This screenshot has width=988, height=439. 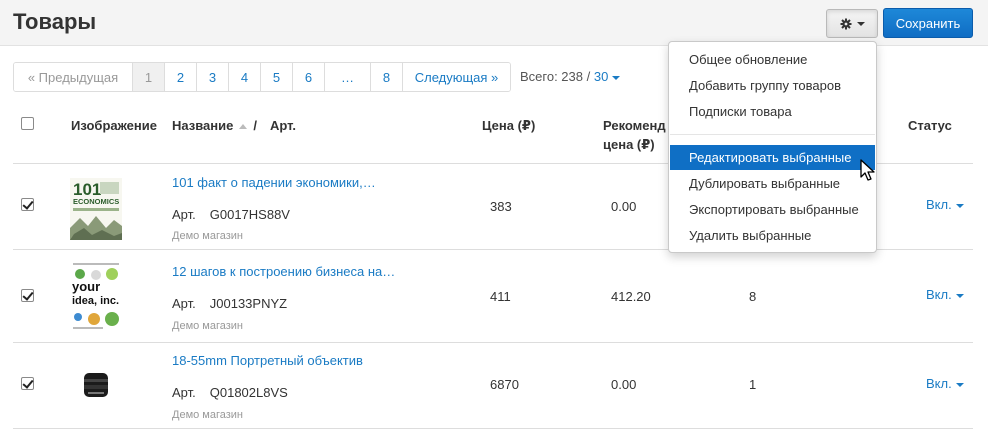 What do you see at coordinates (772, 183) in the screenshot?
I see `menu-item-duplicate-selected: Дублировать выбранные` at bounding box center [772, 183].